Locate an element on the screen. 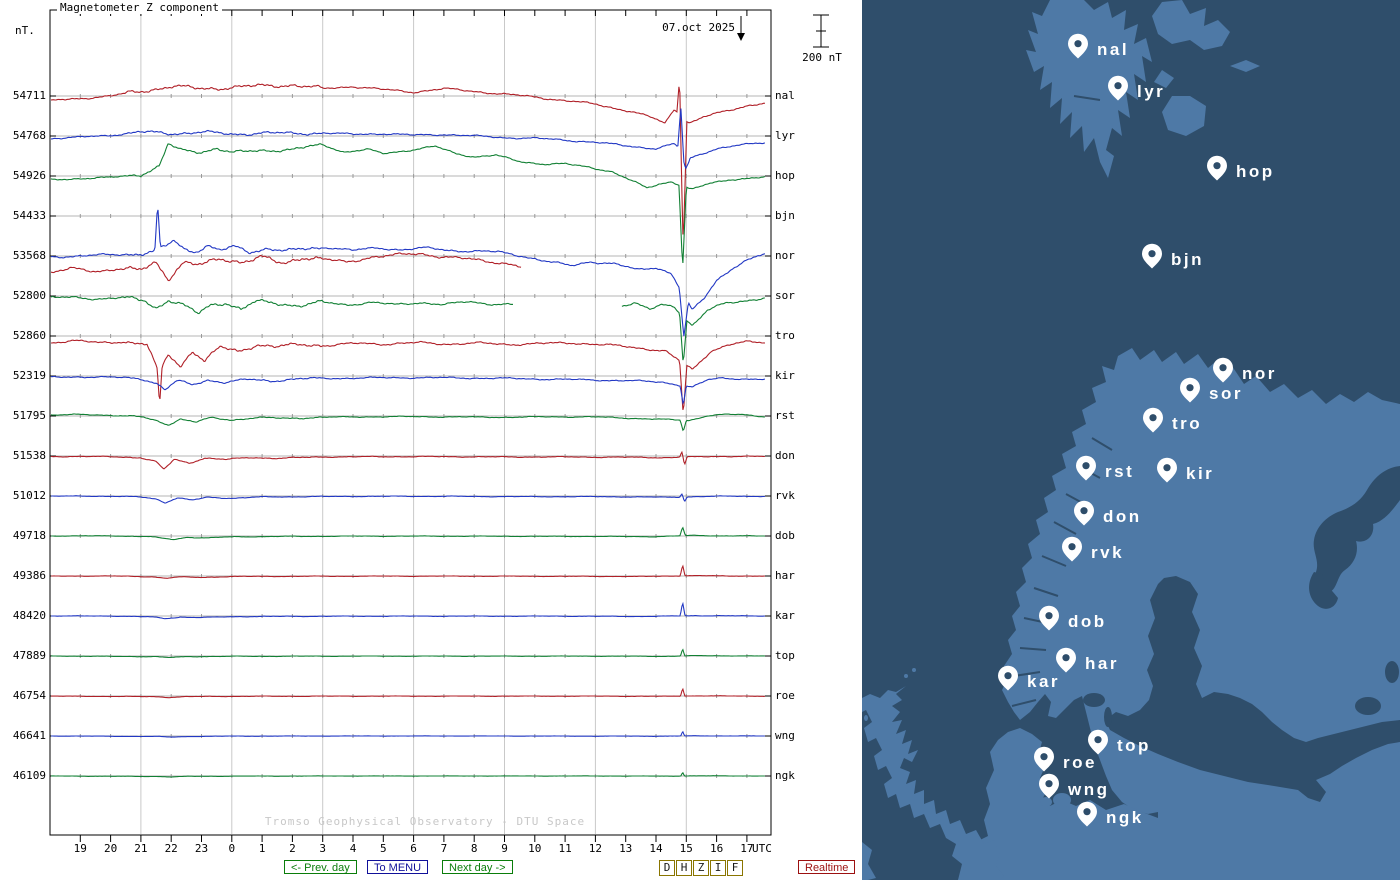 The width and height of the screenshot is (1400, 880). map-lake-onega is located at coordinates (1392, 672).